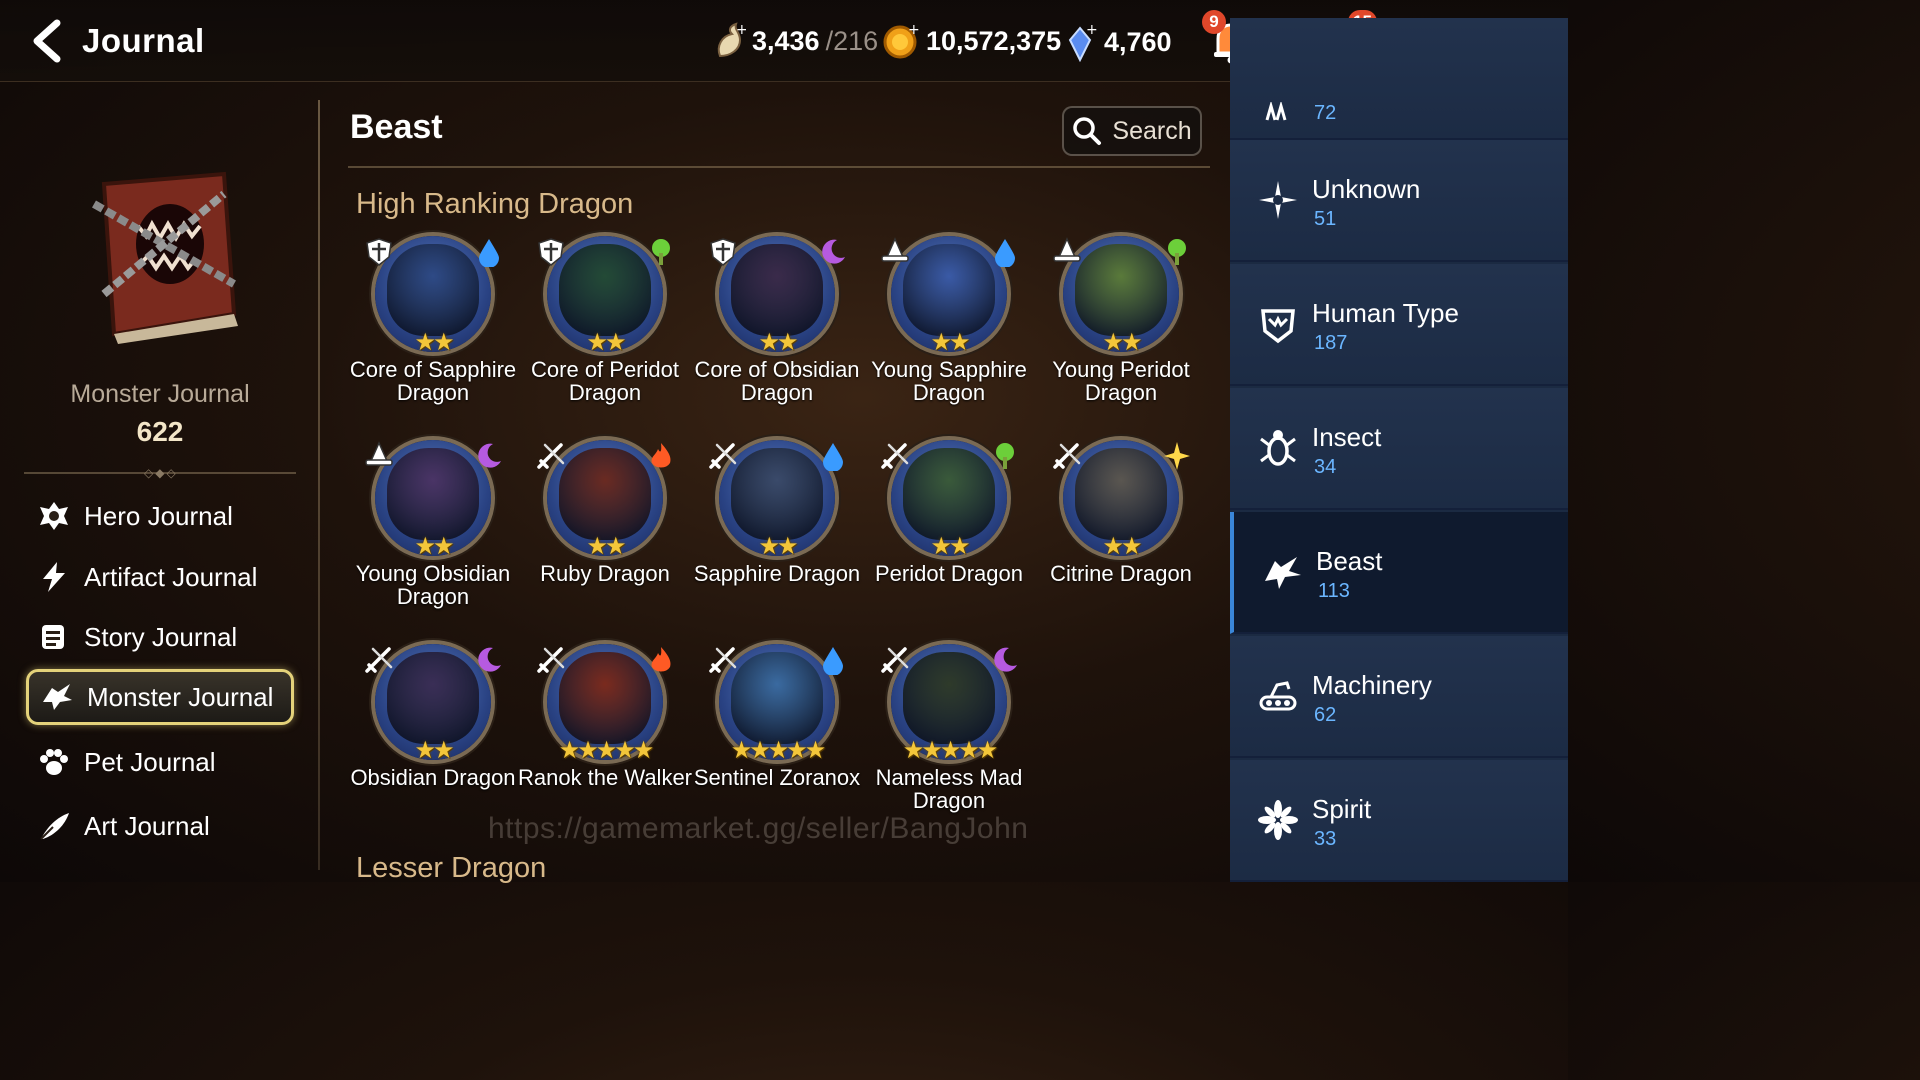  What do you see at coordinates (1278, 200) in the screenshot?
I see `unknown-icon` at bounding box center [1278, 200].